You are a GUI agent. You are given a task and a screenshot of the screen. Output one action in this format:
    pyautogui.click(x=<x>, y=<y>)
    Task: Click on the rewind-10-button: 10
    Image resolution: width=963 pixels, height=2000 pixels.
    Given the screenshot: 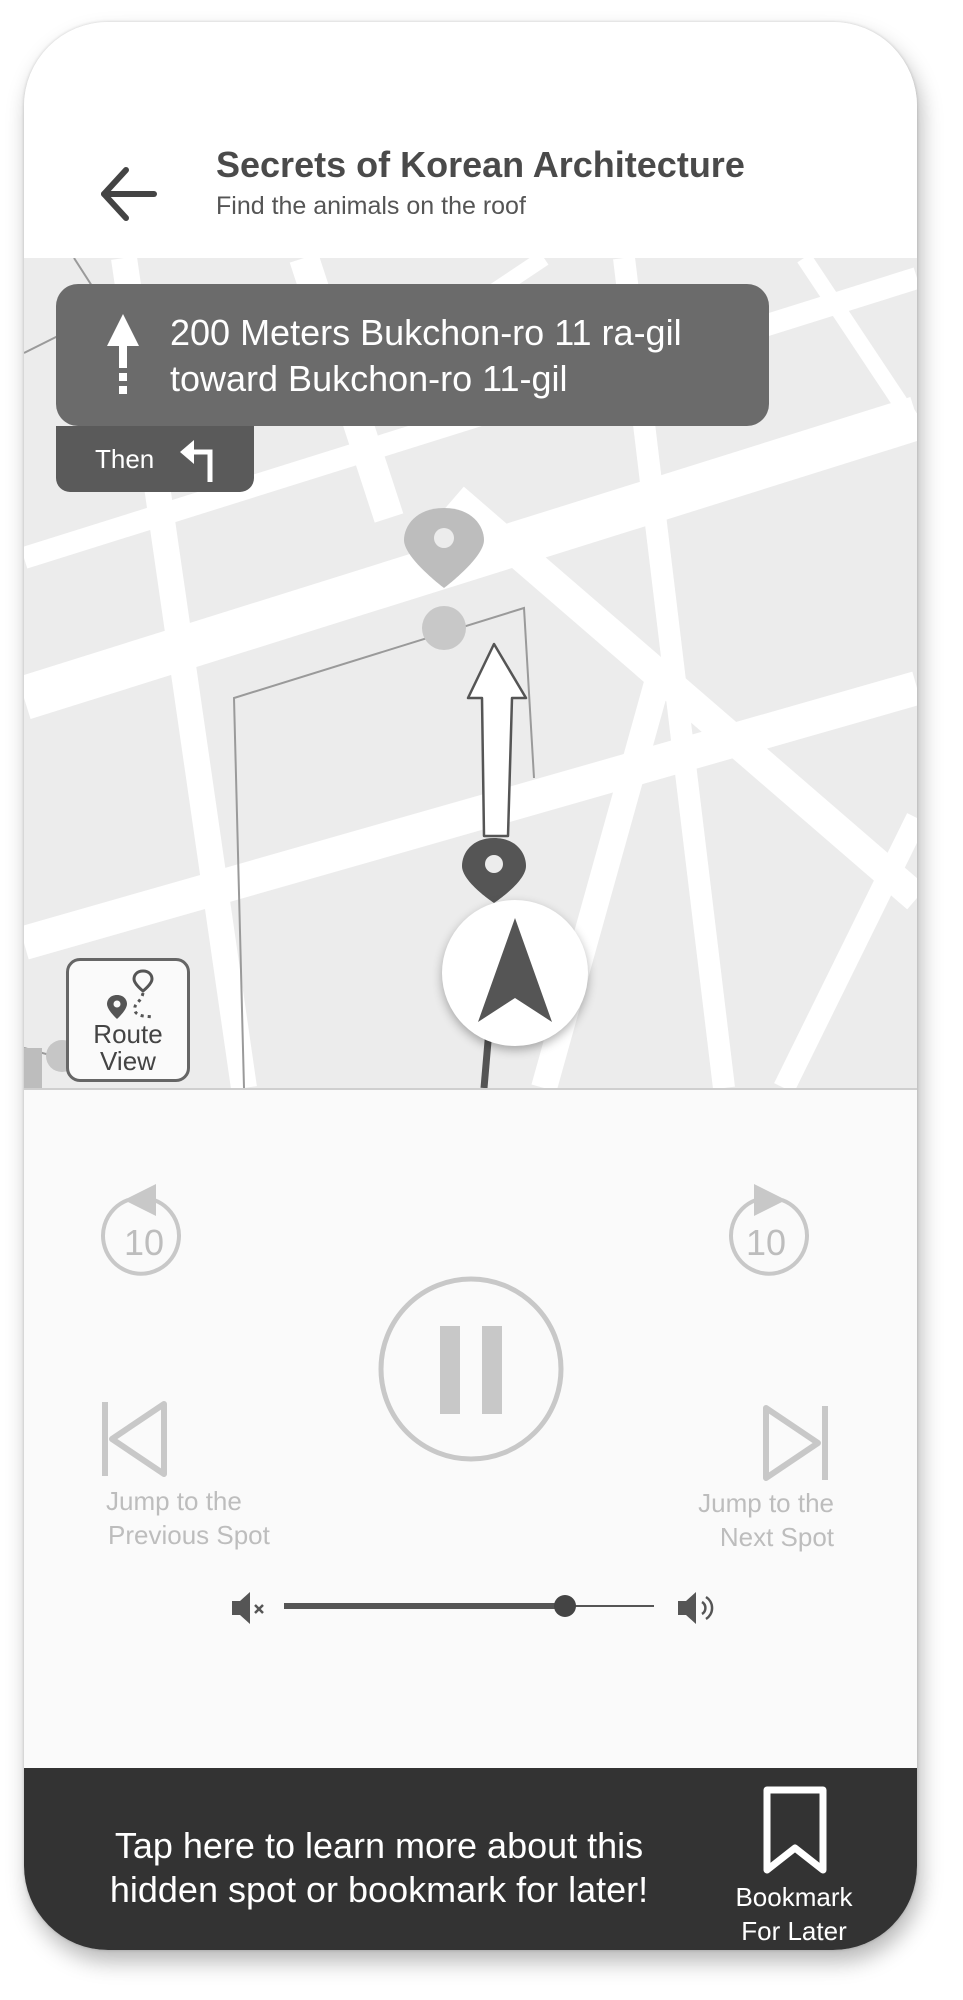 What is the action you would take?
    pyautogui.click(x=144, y=1229)
    